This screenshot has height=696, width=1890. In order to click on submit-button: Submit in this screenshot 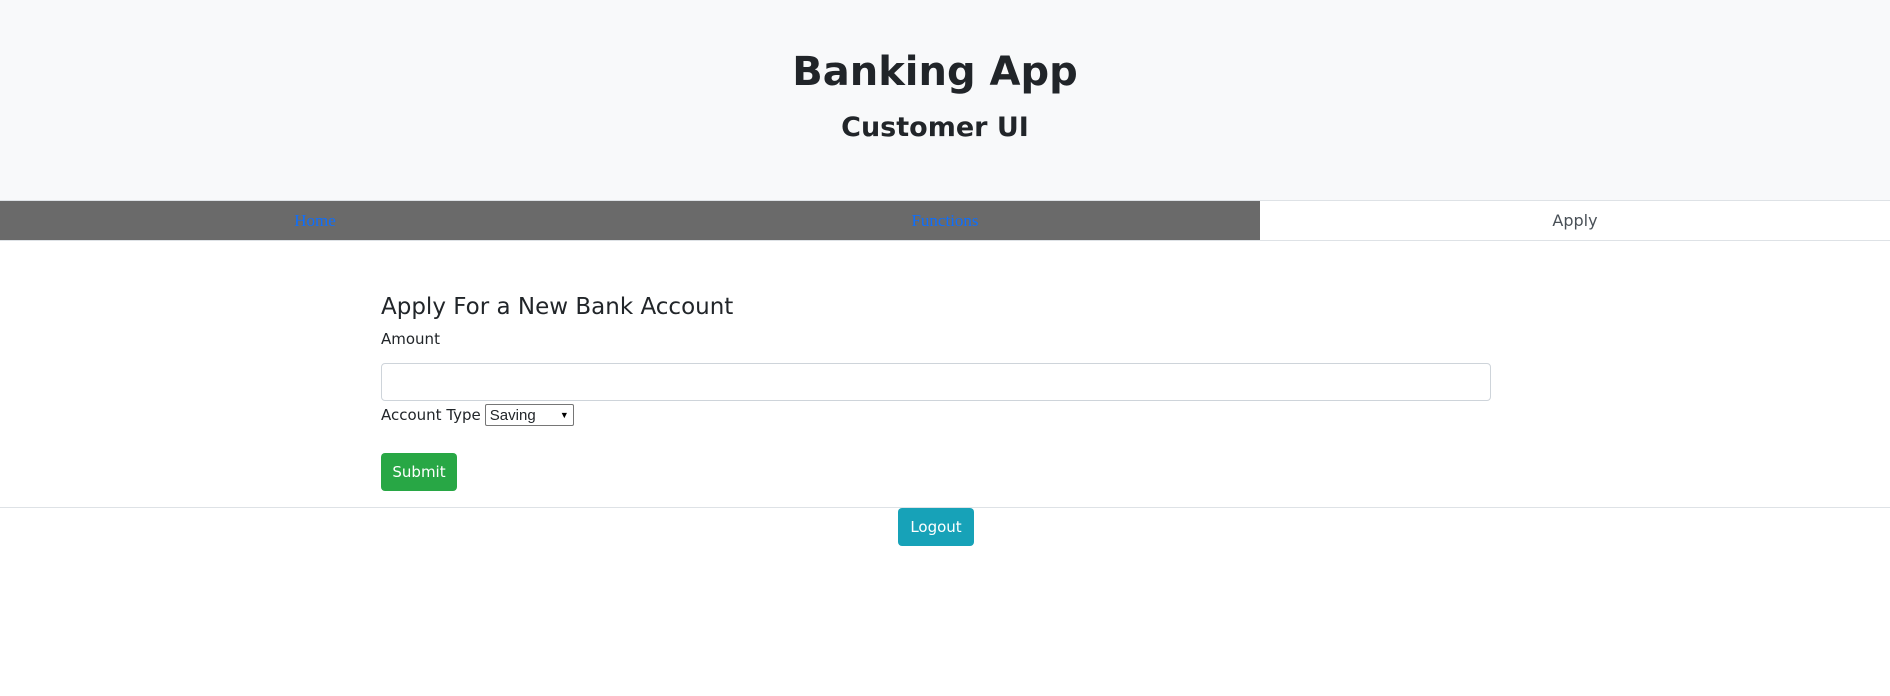, I will do `click(419, 472)`.